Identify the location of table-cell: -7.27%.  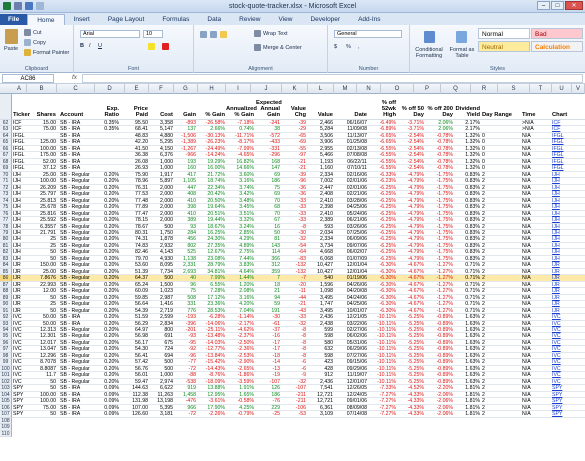
(387, 414).